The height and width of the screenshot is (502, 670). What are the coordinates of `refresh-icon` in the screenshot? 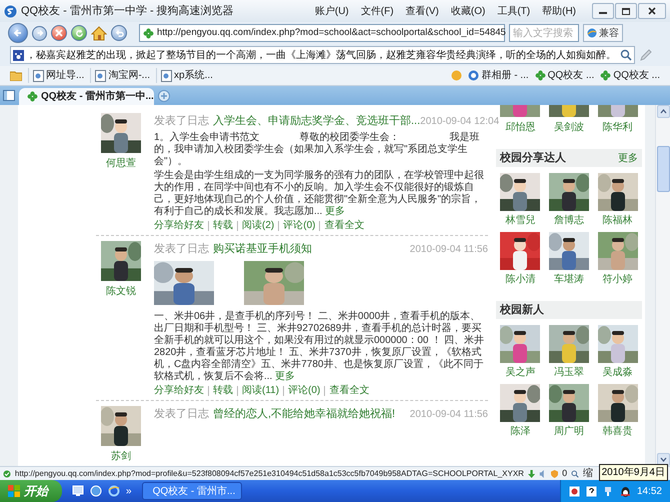 It's located at (79, 33).